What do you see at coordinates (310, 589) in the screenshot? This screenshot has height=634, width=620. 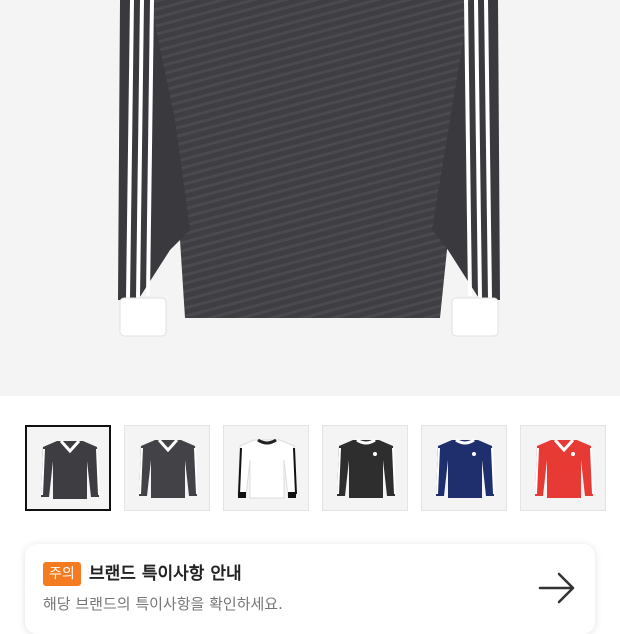 I see `brand-notice-card: 주의 브랜드 특이사항 안내 해당 브랜드의 특이사항을 확인하세요.` at bounding box center [310, 589].